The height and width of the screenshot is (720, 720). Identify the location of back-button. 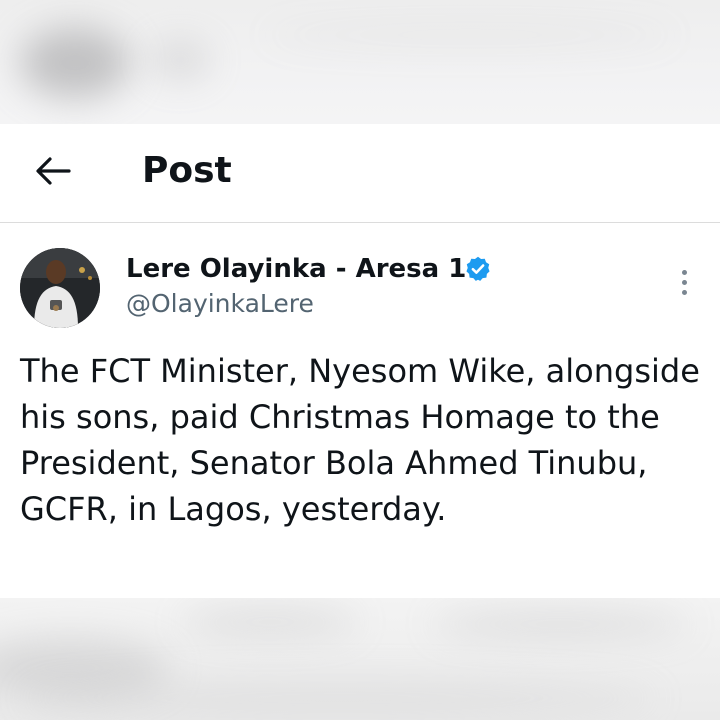
(53, 171).